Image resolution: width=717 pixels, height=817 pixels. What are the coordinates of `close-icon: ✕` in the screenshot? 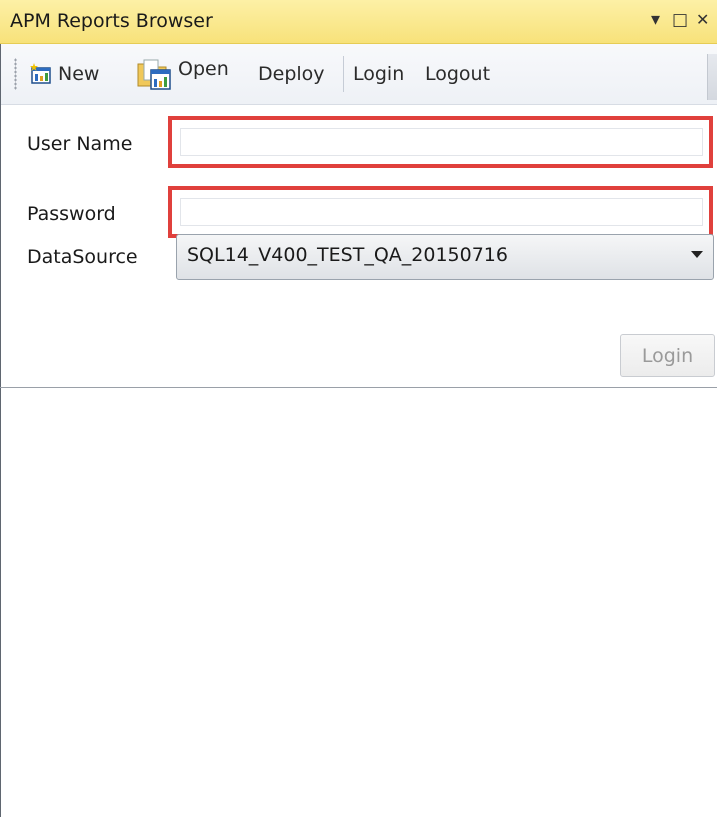 It's located at (702, 20).